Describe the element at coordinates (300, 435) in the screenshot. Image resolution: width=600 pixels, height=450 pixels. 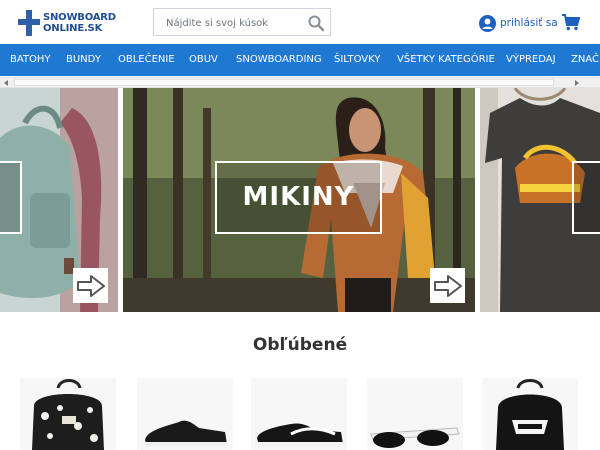
I see `product-image-shoe-oldskool` at that location.